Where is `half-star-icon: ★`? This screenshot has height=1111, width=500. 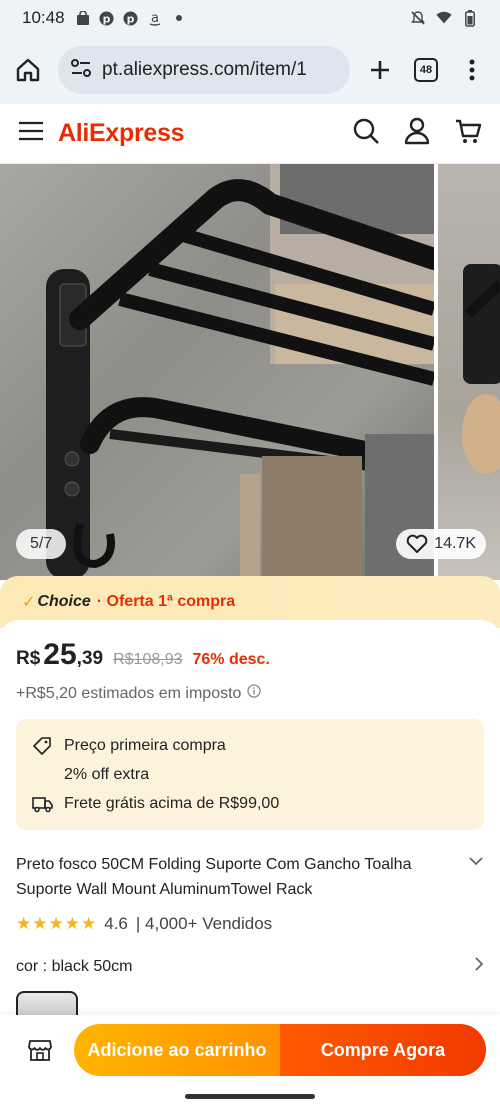
half-star-icon: ★ is located at coordinates (89, 923).